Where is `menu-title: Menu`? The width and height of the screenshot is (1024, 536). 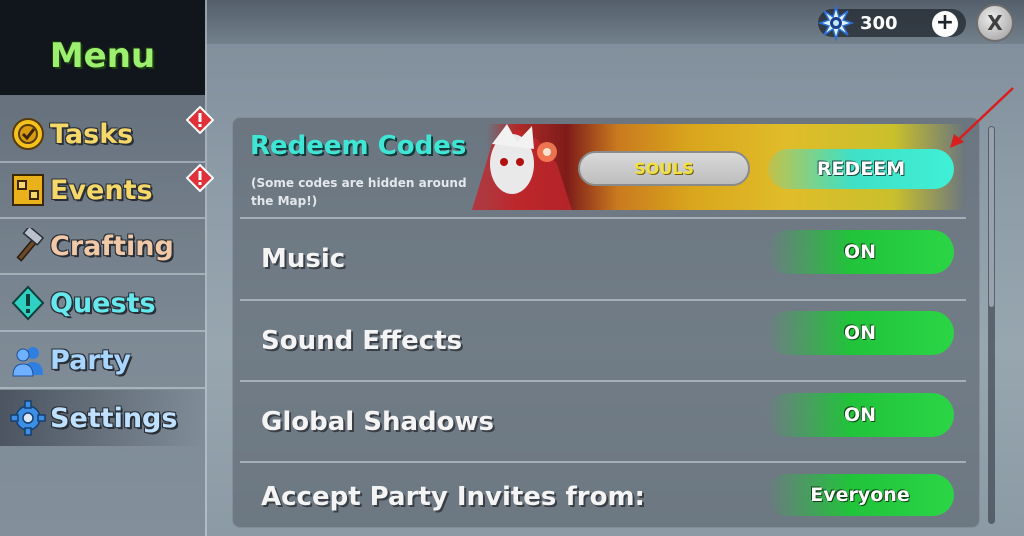
menu-title: Menu is located at coordinates (102, 56).